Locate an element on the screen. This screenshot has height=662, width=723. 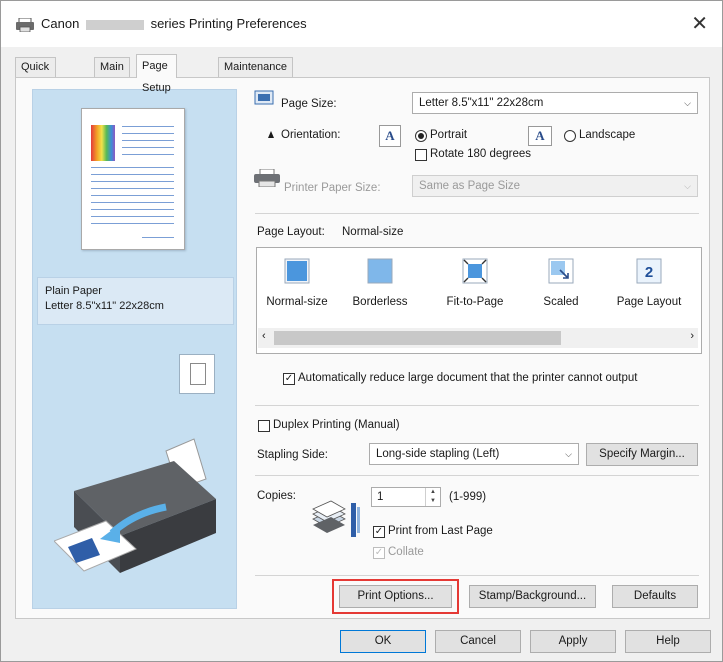
page-layout-label: Page Layout: is located at coordinates (291, 232).